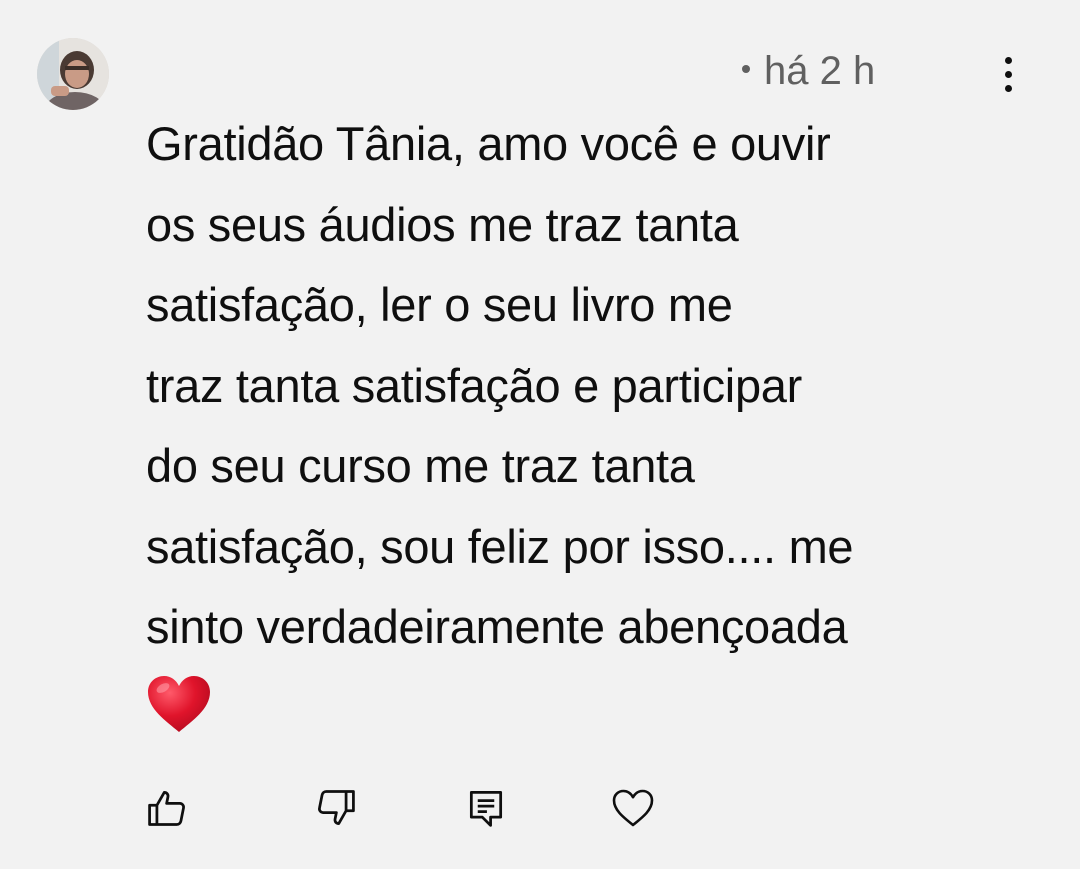 The image size is (1080, 869). I want to click on more-options-button, so click(1008, 74).